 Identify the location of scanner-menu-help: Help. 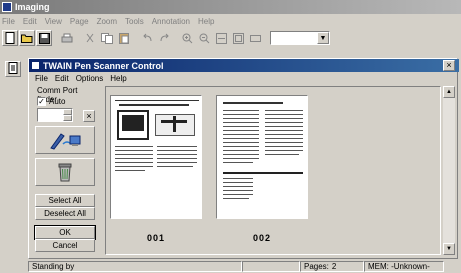
(118, 78).